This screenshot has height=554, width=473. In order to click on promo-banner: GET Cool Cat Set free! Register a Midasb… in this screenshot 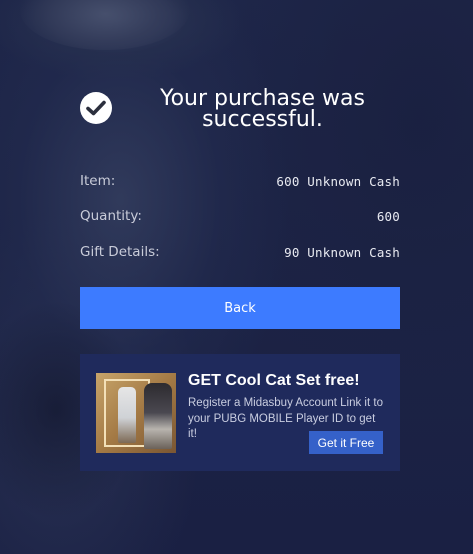, I will do `click(240, 412)`.